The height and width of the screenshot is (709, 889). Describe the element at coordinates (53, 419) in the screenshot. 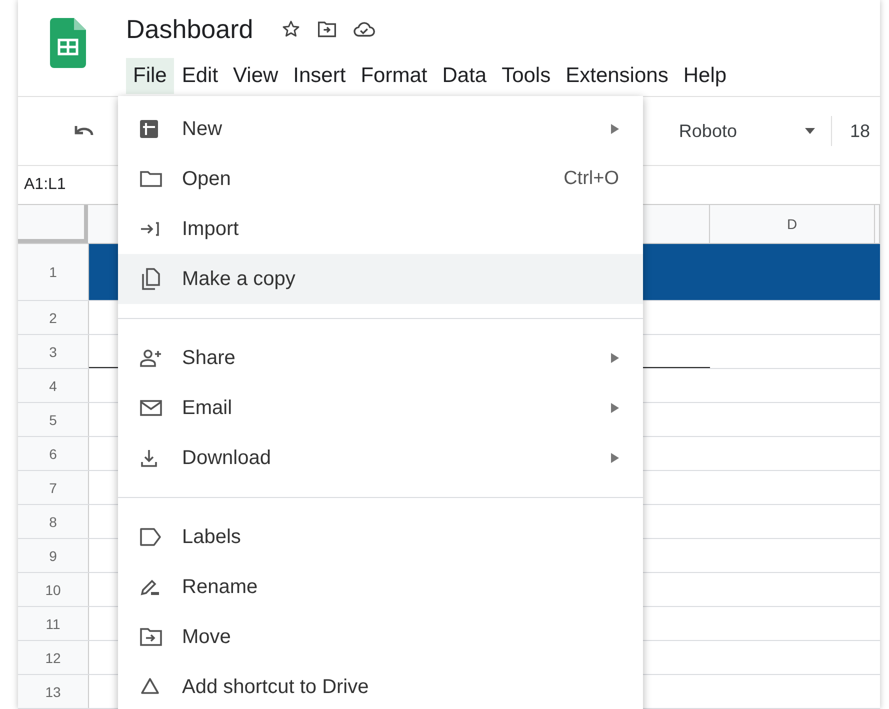

I see `row-header: 5` at that location.